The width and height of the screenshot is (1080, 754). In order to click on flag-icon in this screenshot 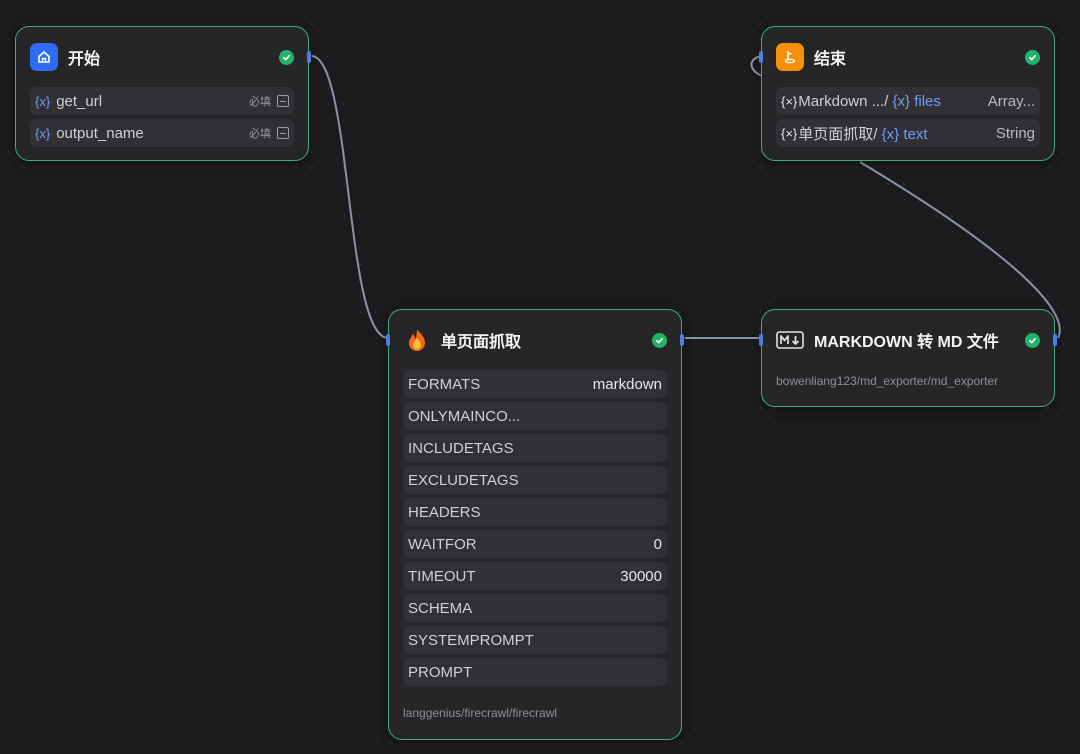, I will do `click(790, 57)`.